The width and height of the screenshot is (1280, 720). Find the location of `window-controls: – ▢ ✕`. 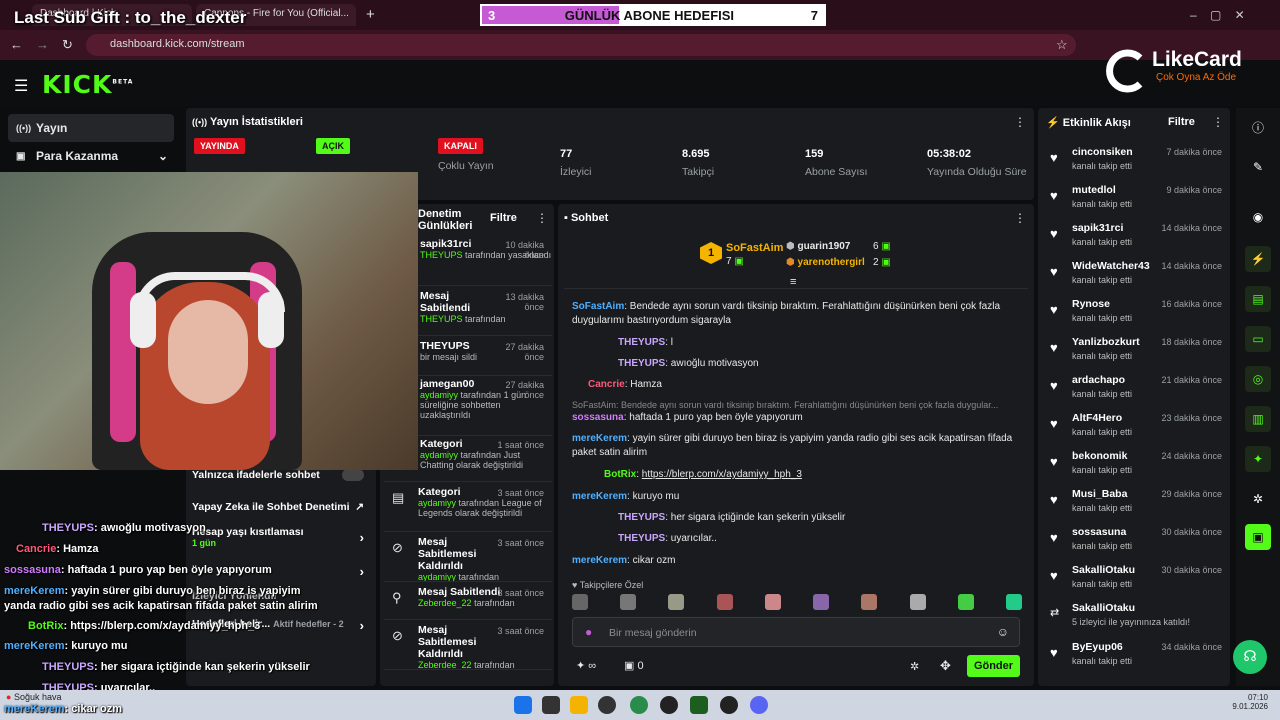

window-controls: – ▢ ✕ is located at coordinates (1217, 15).